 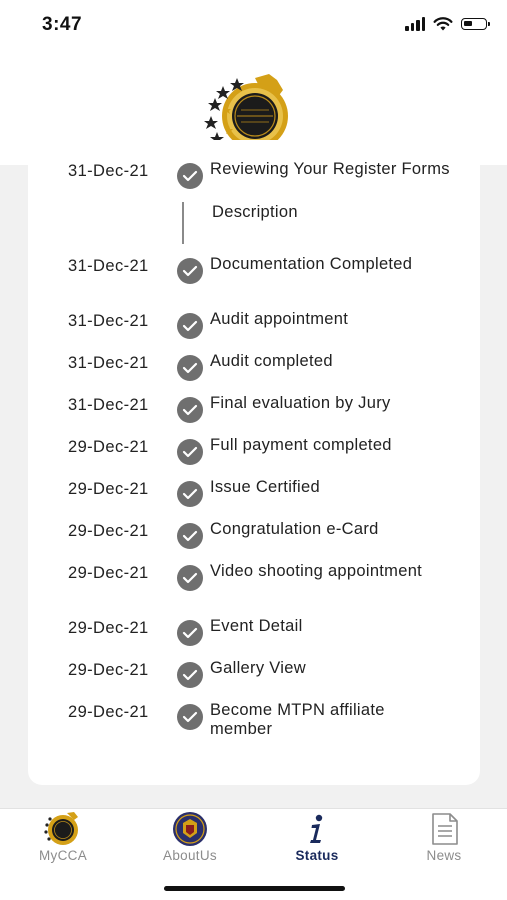 What do you see at coordinates (317, 844) in the screenshot?
I see `tab-status: Status` at bounding box center [317, 844].